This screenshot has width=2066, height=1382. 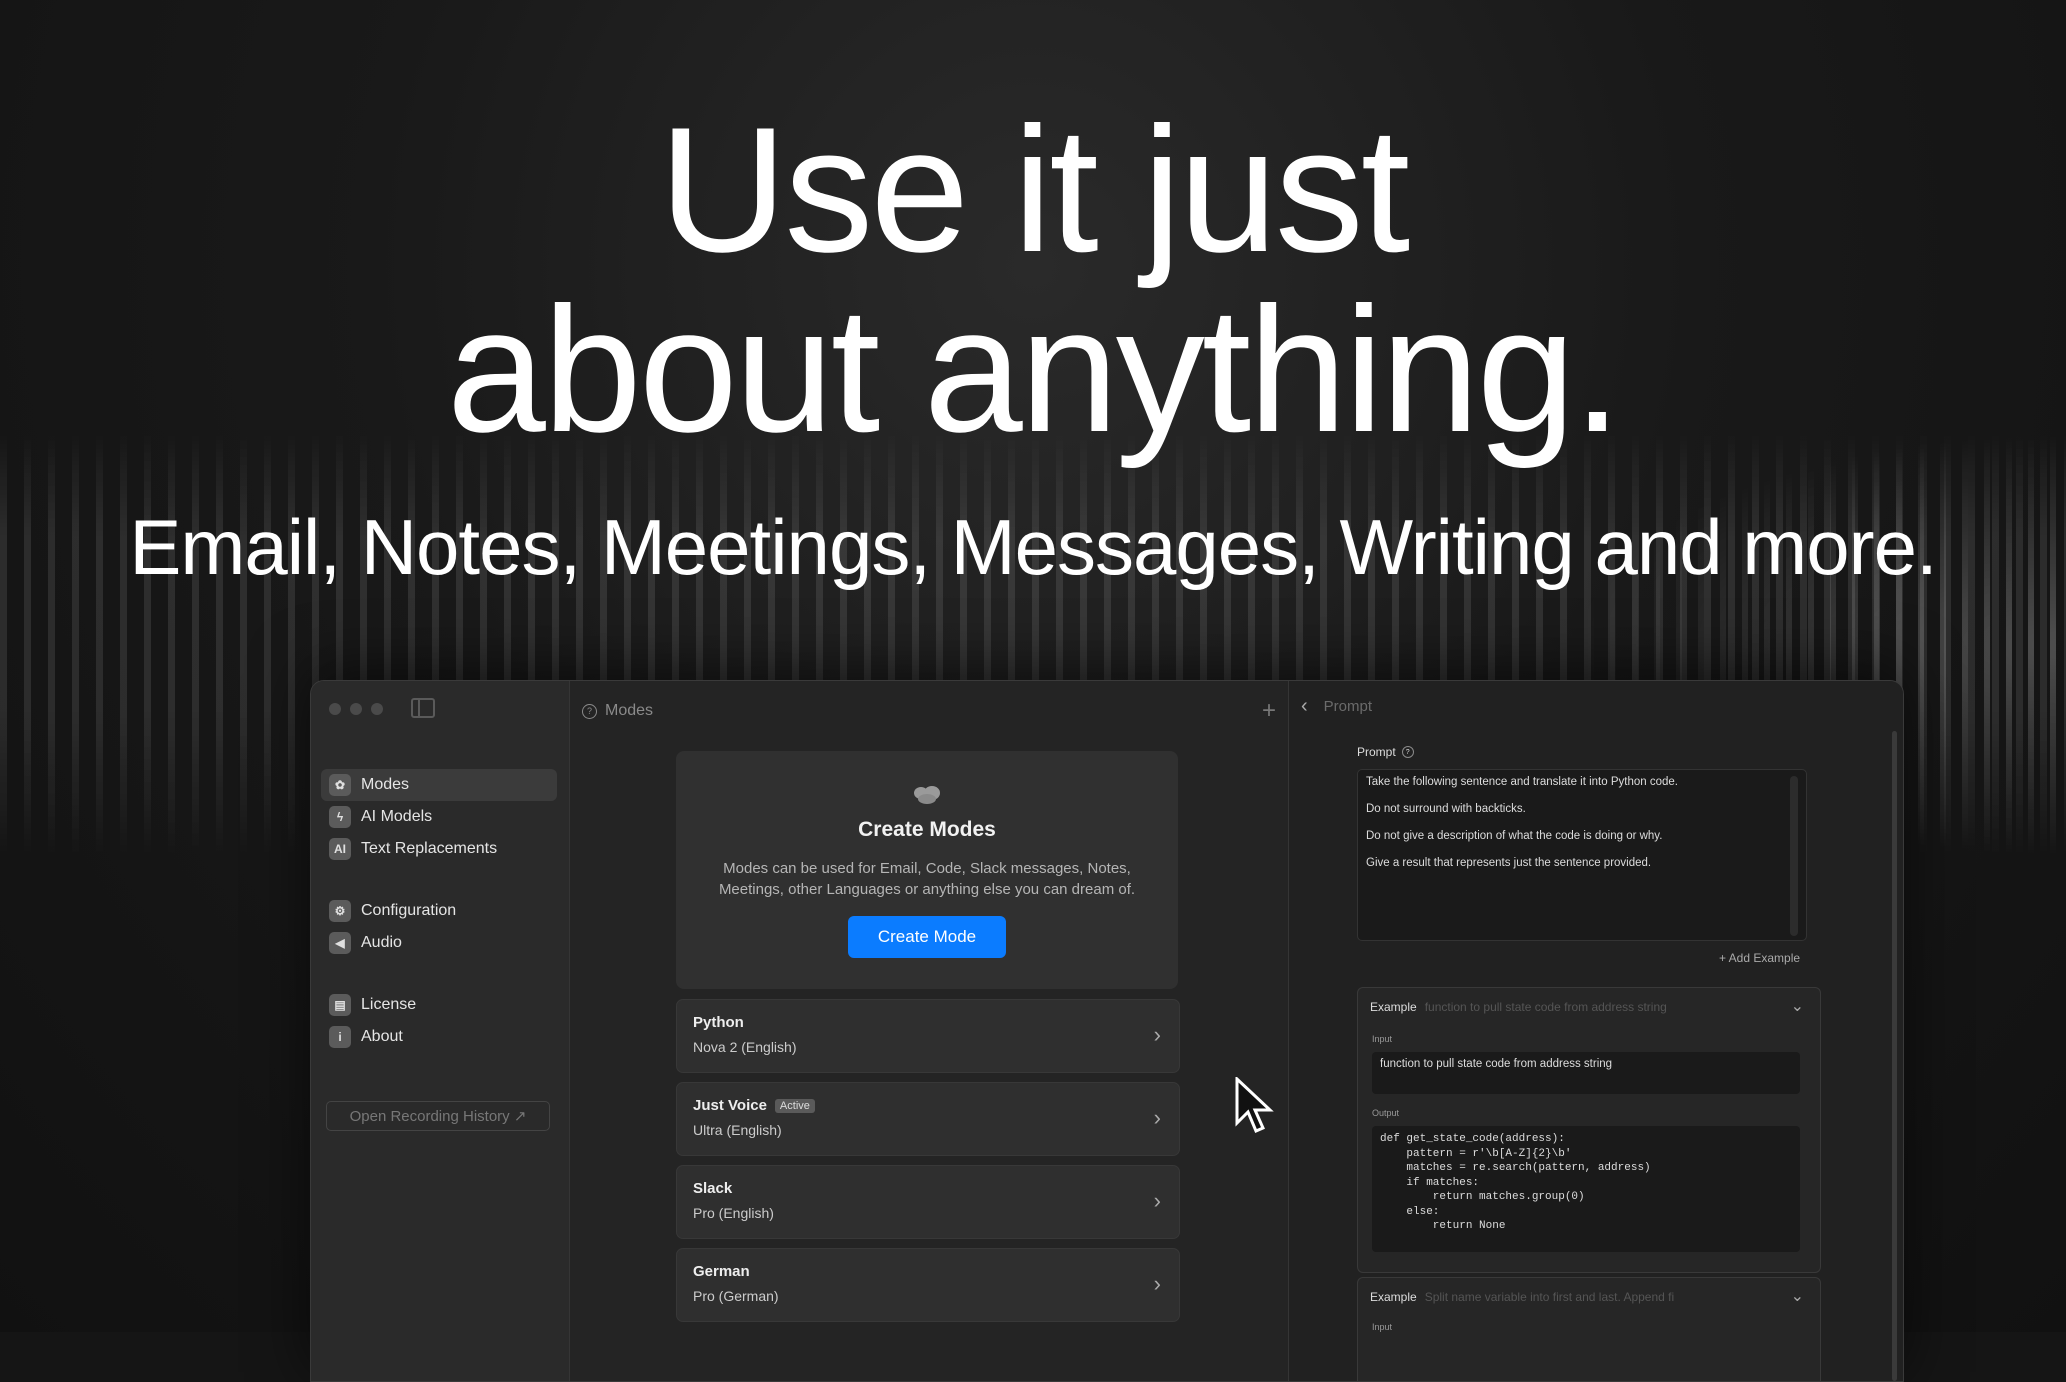 I want to click on sidebar-item-label: Configuration, so click(x=409, y=910).